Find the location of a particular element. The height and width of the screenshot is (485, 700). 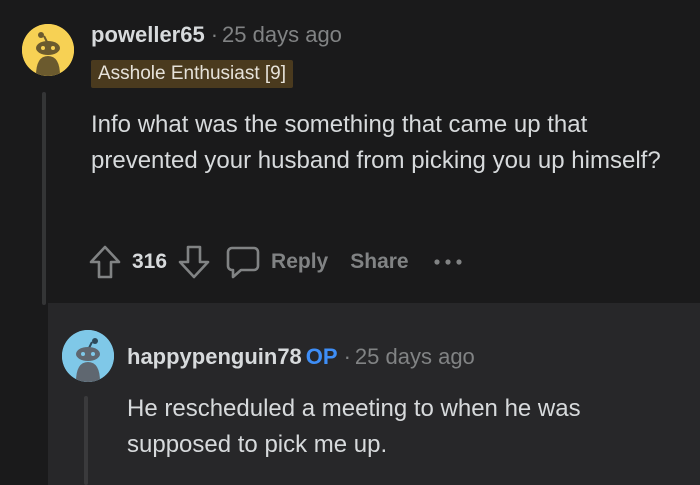

upvote-button is located at coordinates (105, 262).